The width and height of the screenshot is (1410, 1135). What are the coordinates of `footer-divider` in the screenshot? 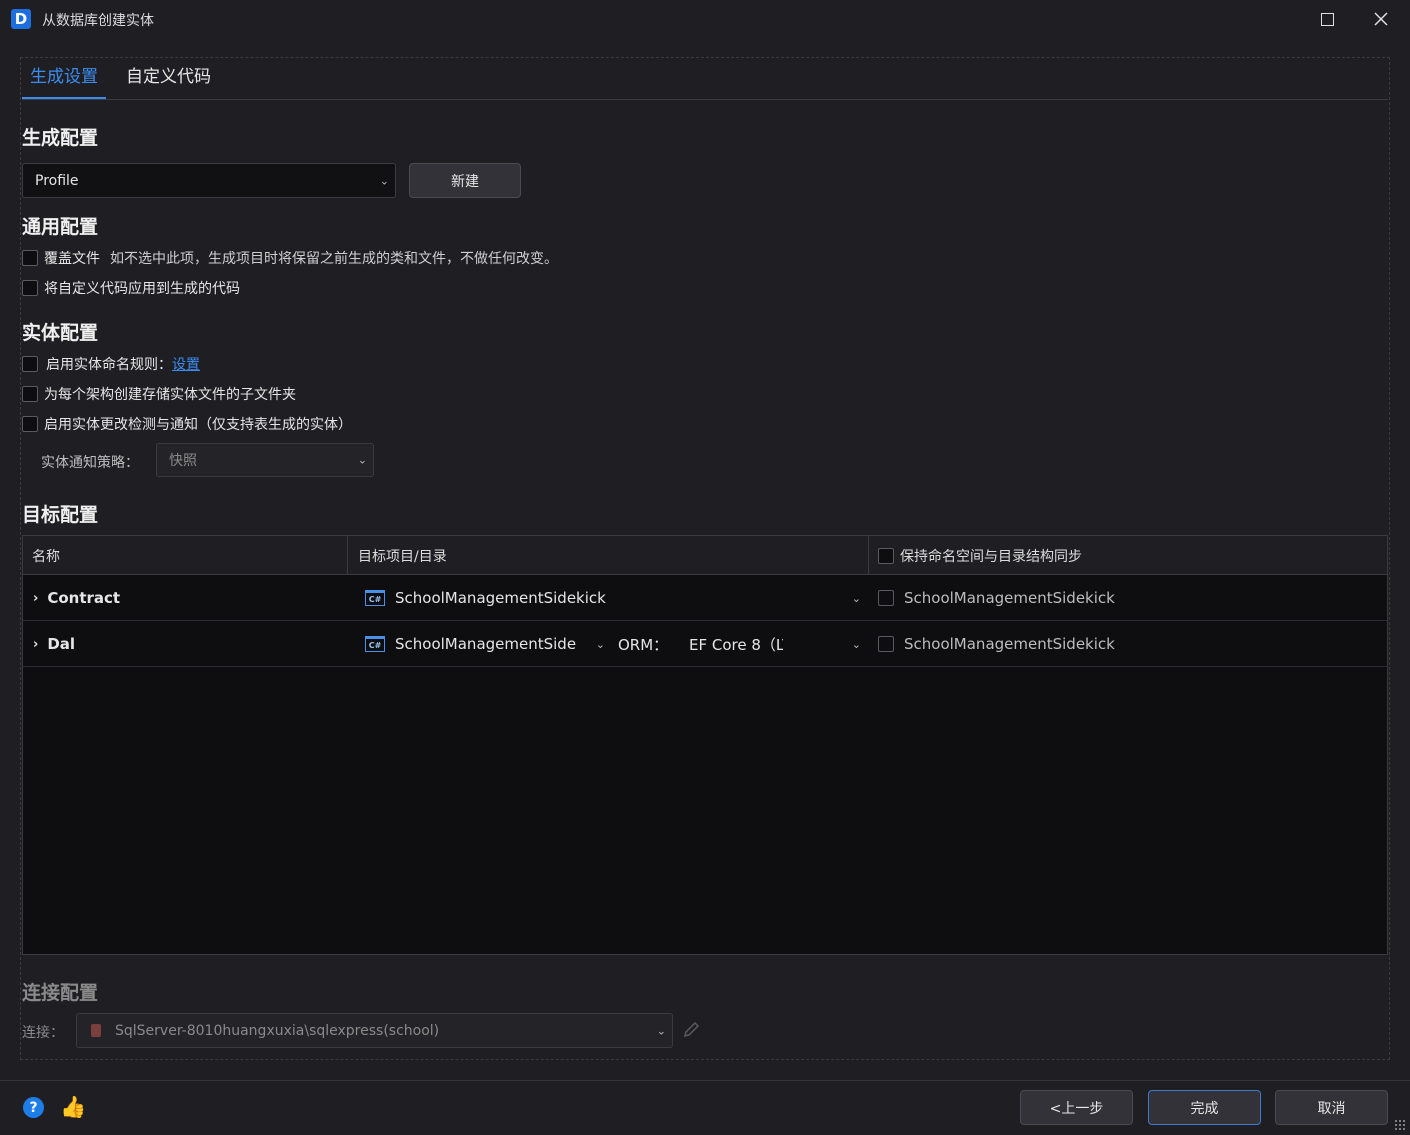 It's located at (705, 1080).